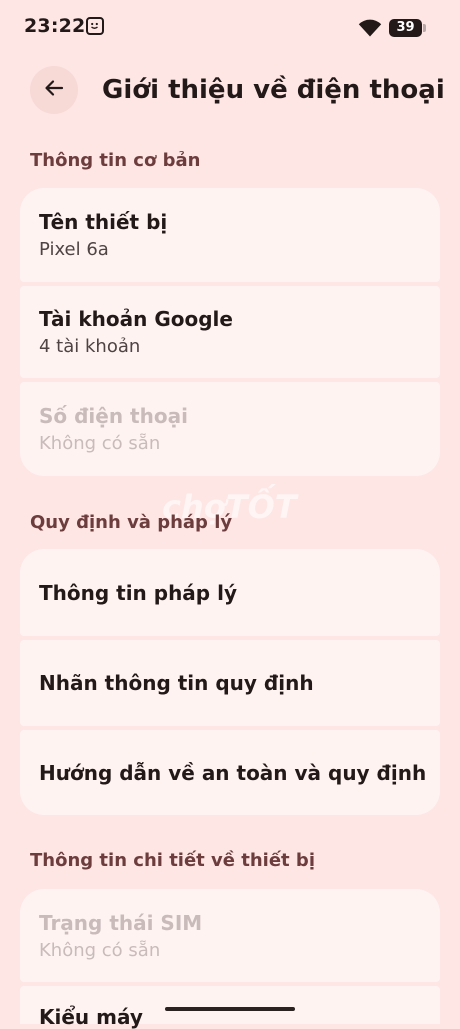 This screenshot has height=1029, width=460. I want to click on regulatory-labels-item: Nhãn thông tin quy định, so click(230, 683).